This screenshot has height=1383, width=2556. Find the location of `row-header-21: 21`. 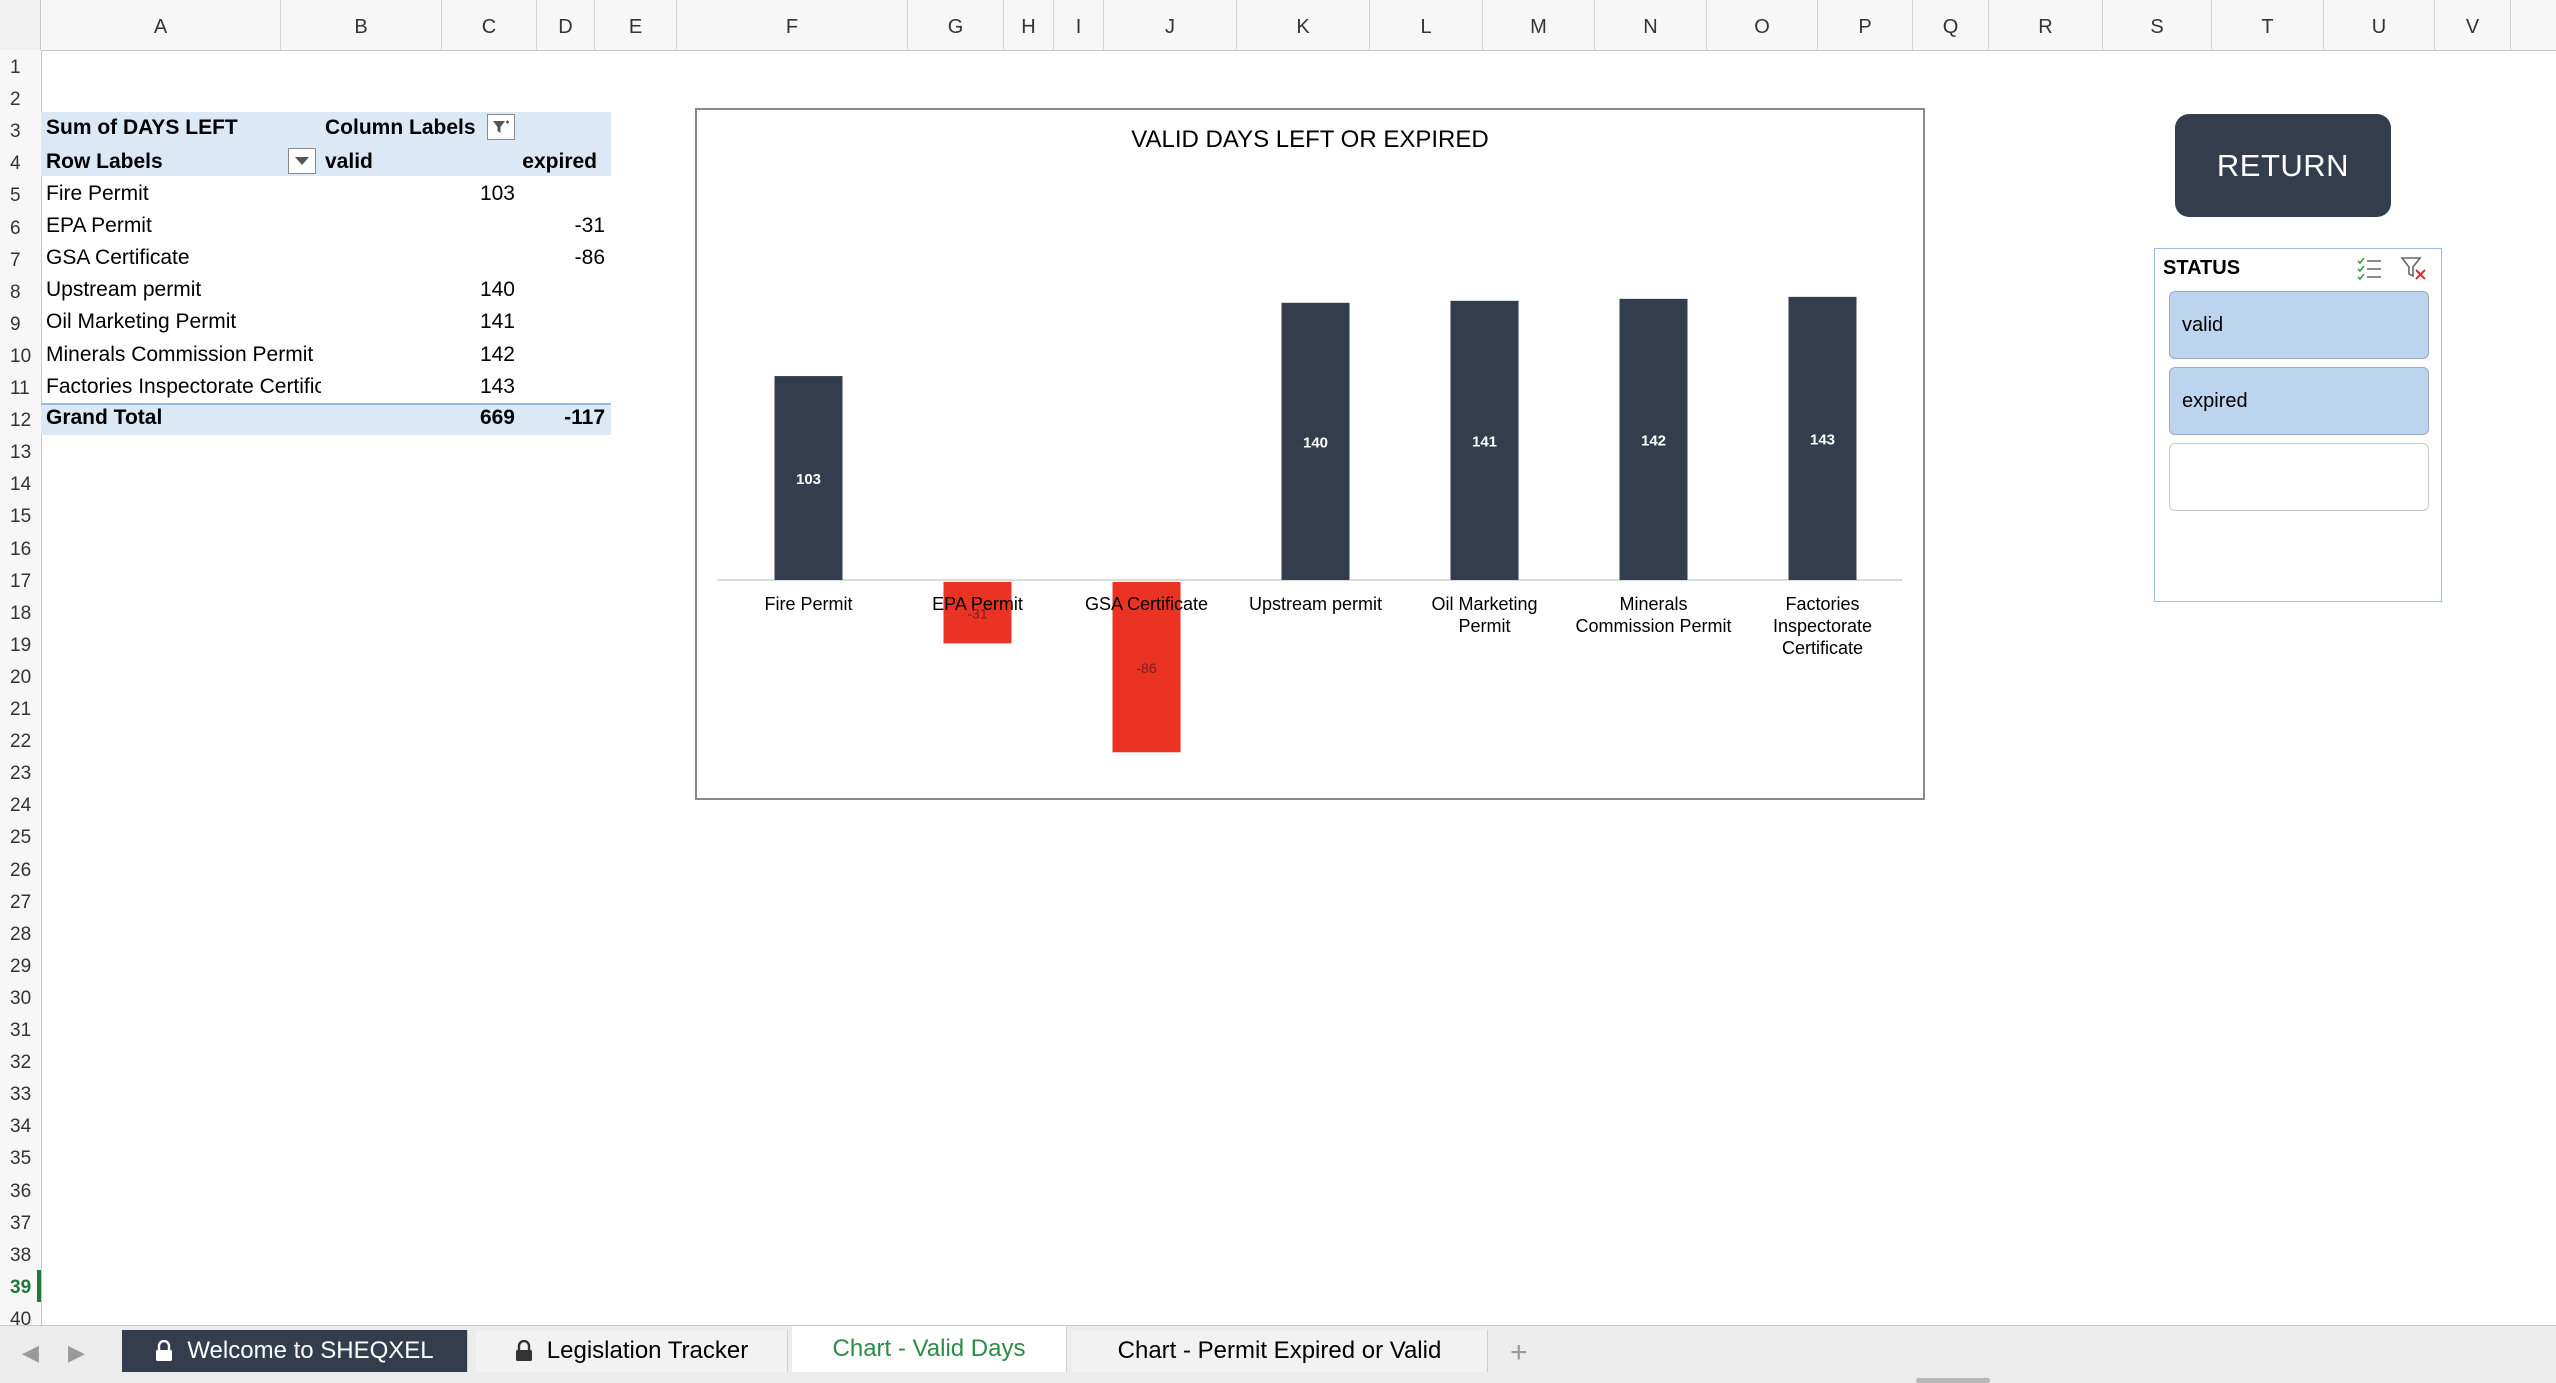

row-header-21: 21 is located at coordinates (20, 708).